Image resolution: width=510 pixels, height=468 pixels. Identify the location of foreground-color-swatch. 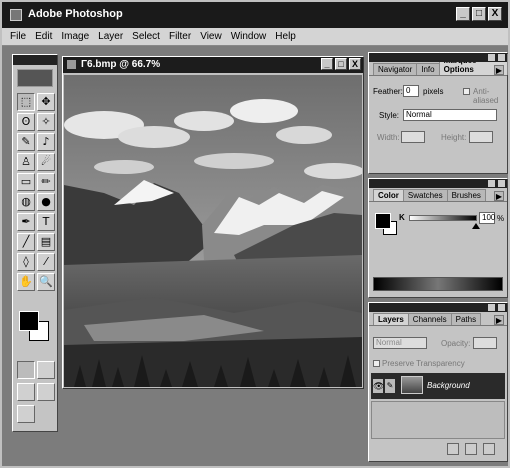
(29, 321).